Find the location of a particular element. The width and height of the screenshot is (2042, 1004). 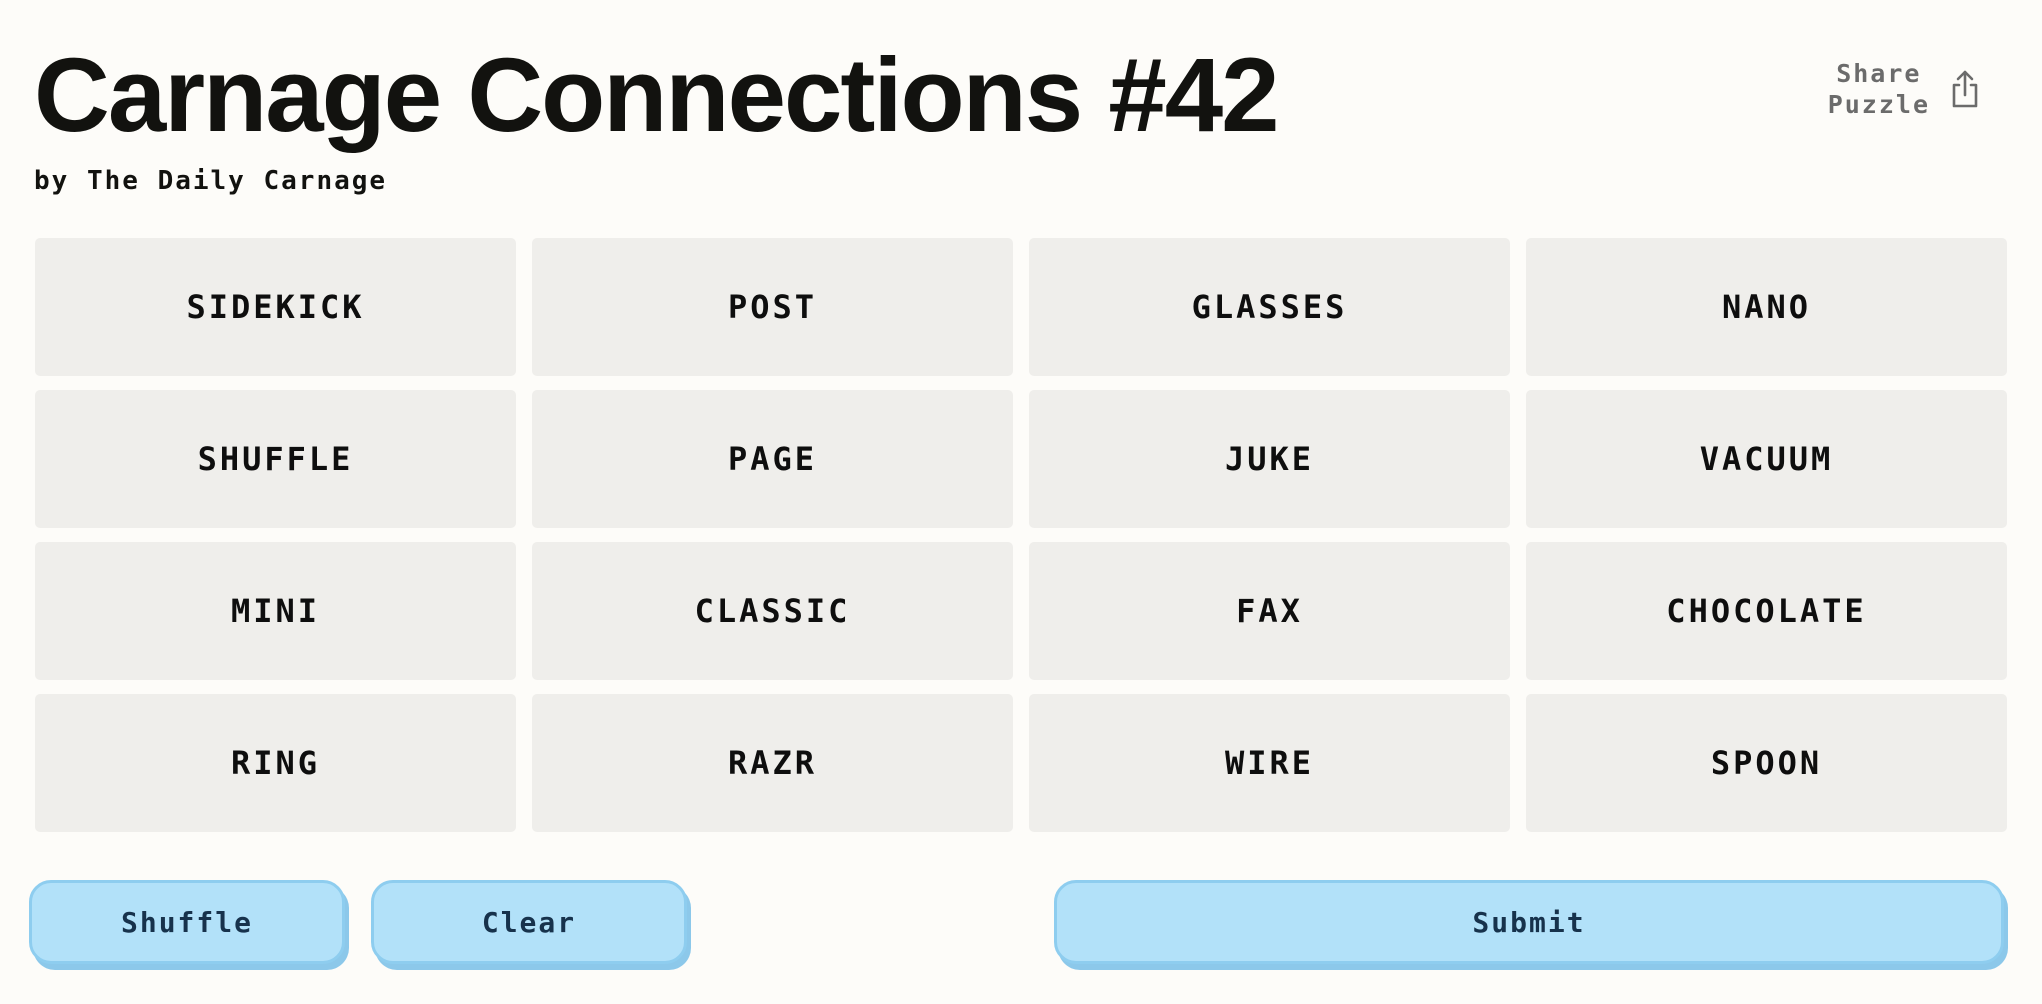

word-tile: FAX is located at coordinates (1269, 611).